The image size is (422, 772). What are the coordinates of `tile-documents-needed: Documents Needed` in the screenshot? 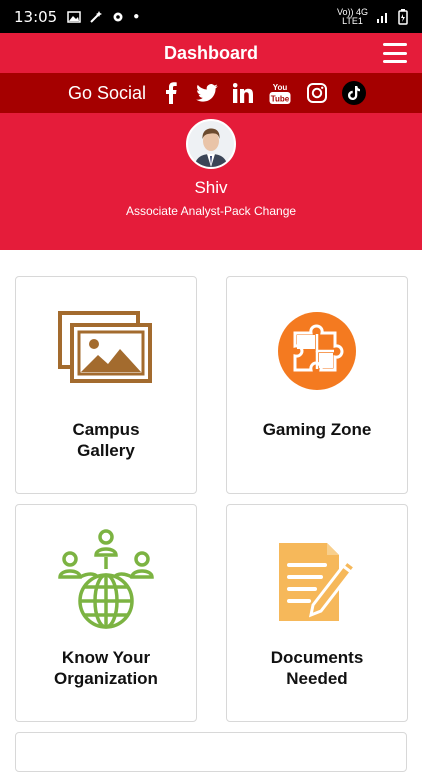 It's located at (317, 613).